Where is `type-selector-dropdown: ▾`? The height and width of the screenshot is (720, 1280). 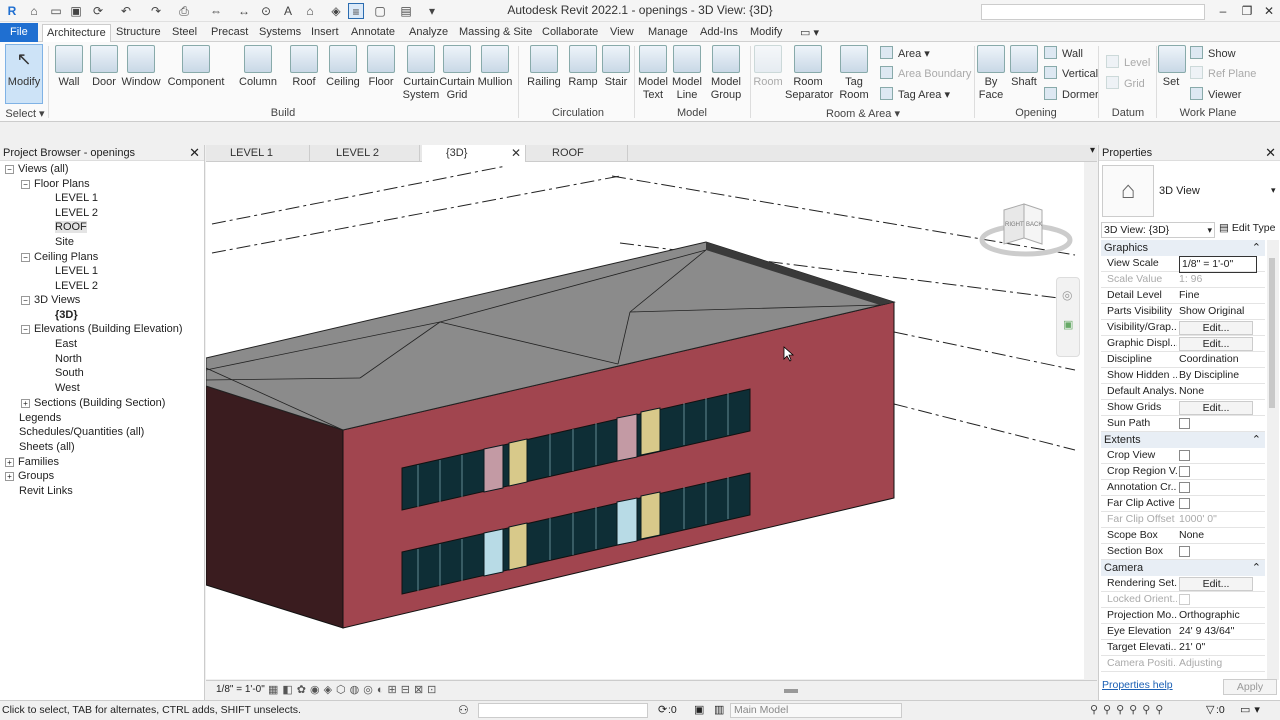
type-selector-dropdown: ▾ is located at coordinates (1273, 190).